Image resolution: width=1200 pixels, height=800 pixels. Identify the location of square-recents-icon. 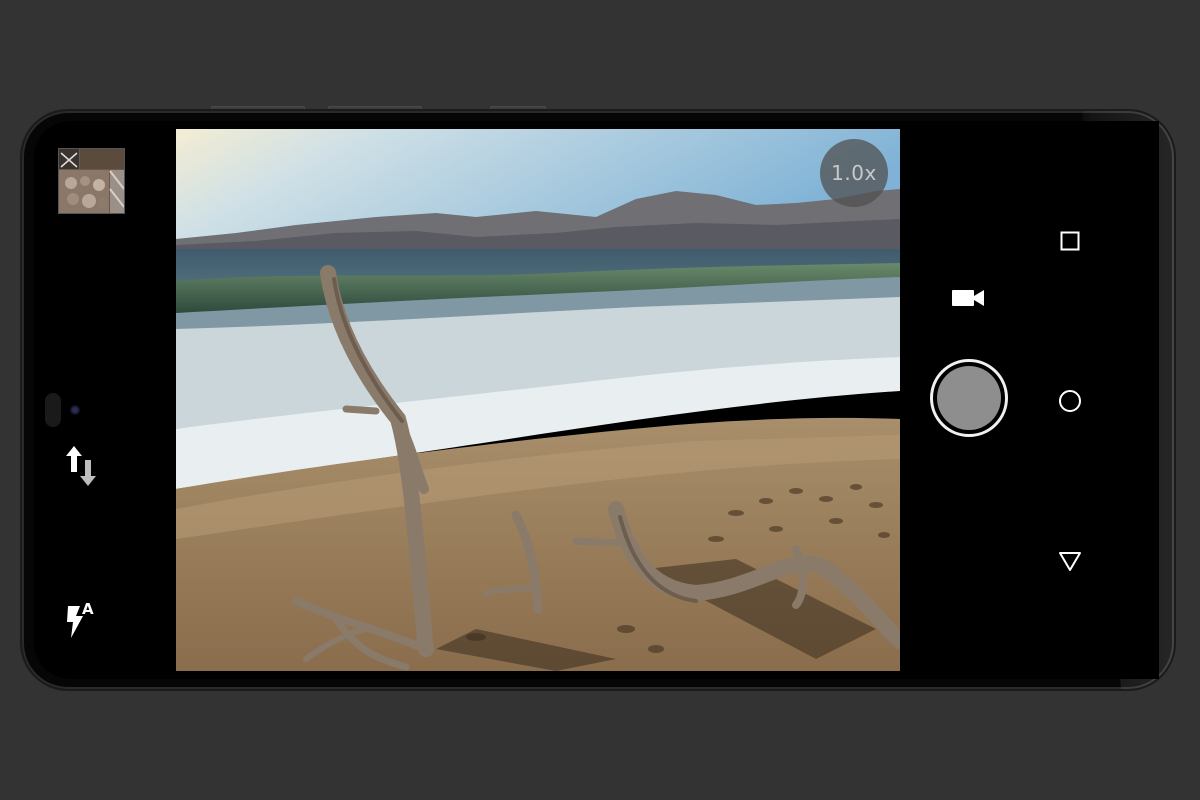
(1070, 241).